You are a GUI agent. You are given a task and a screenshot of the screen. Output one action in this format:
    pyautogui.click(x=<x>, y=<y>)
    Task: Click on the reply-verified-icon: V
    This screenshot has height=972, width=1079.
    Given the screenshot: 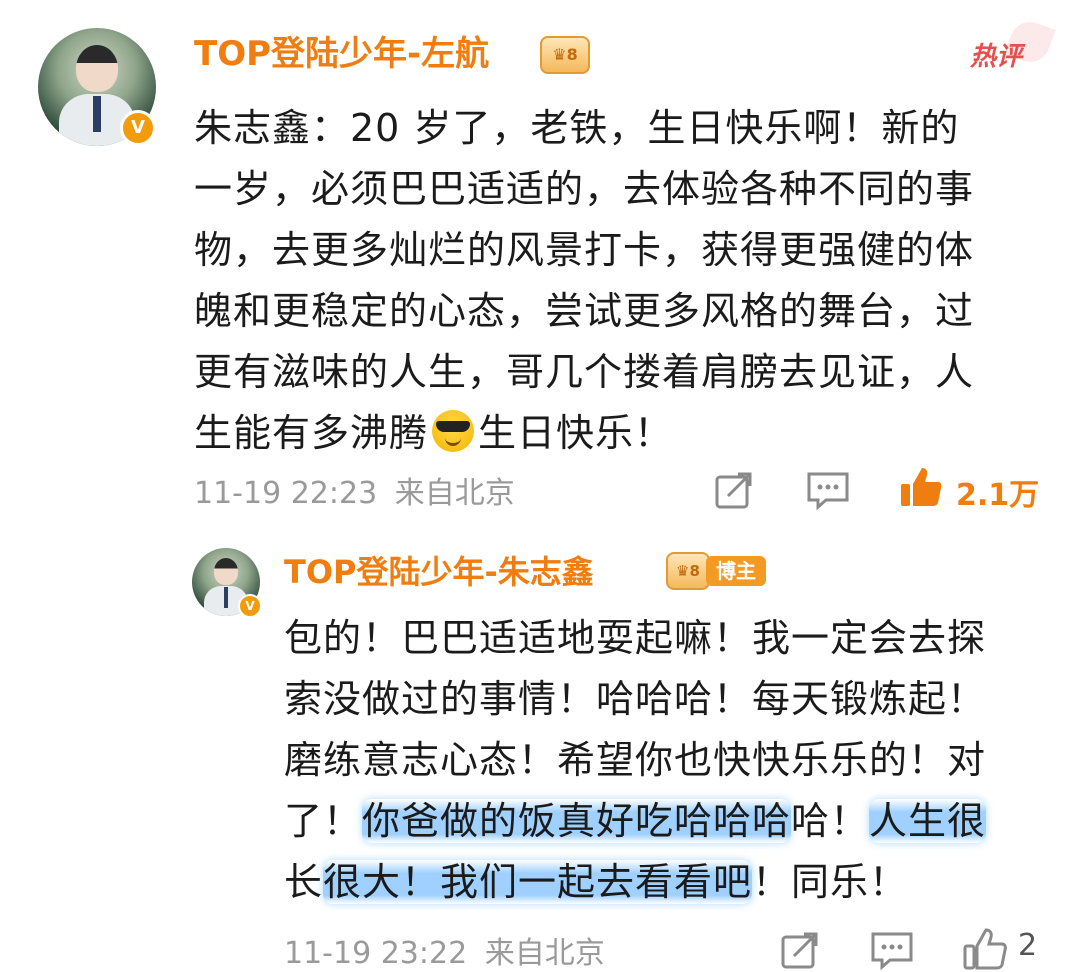 What is the action you would take?
    pyautogui.click(x=250, y=606)
    